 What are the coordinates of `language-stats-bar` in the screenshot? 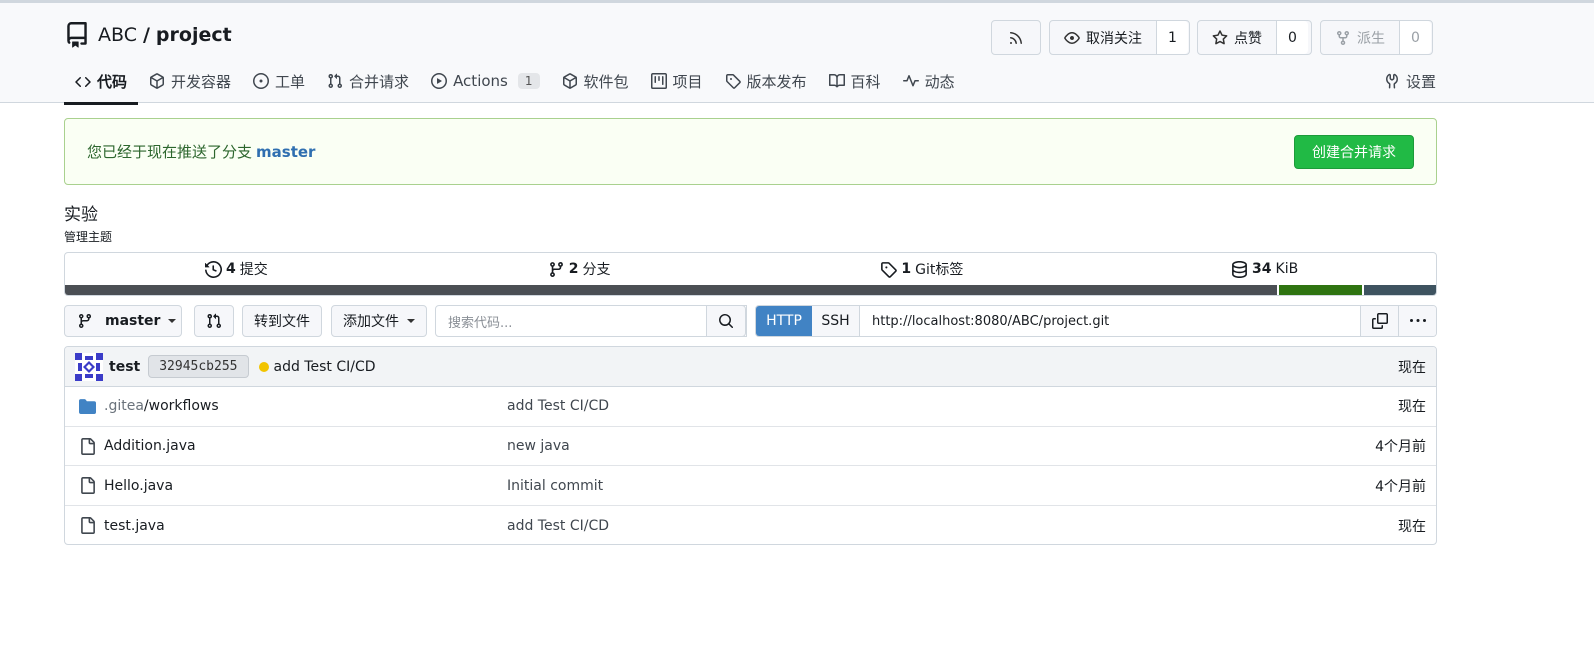 It's located at (750, 290).